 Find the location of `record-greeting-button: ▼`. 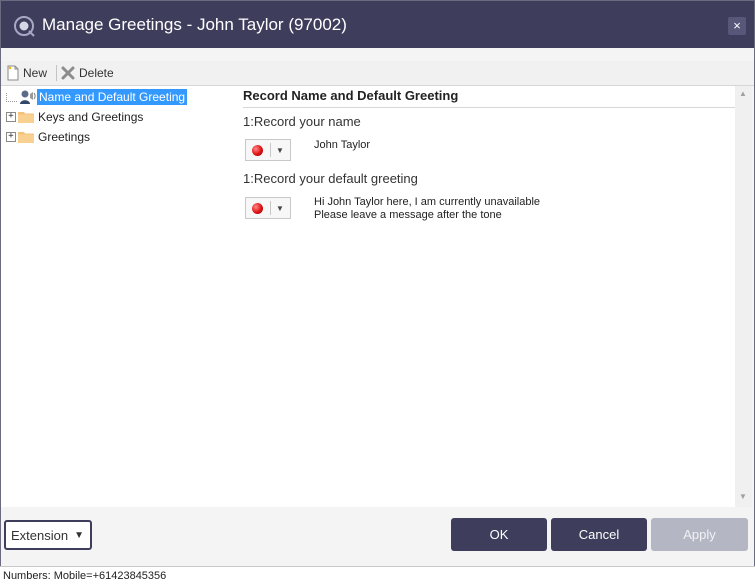

record-greeting-button: ▼ is located at coordinates (268, 208).